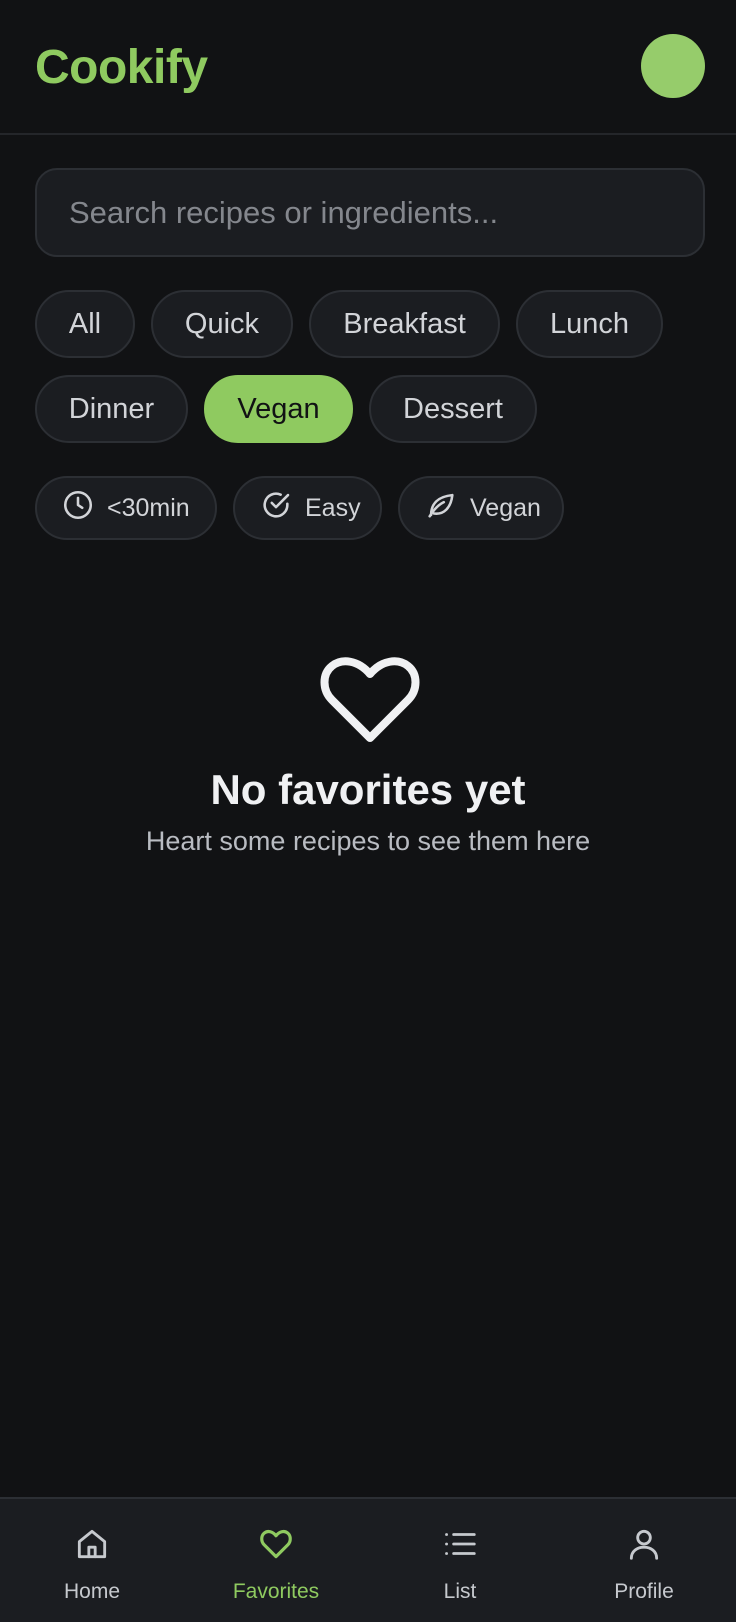 This screenshot has height=1622, width=736. Describe the element at coordinates (644, 1591) in the screenshot. I see `nav-label: Profile` at that location.